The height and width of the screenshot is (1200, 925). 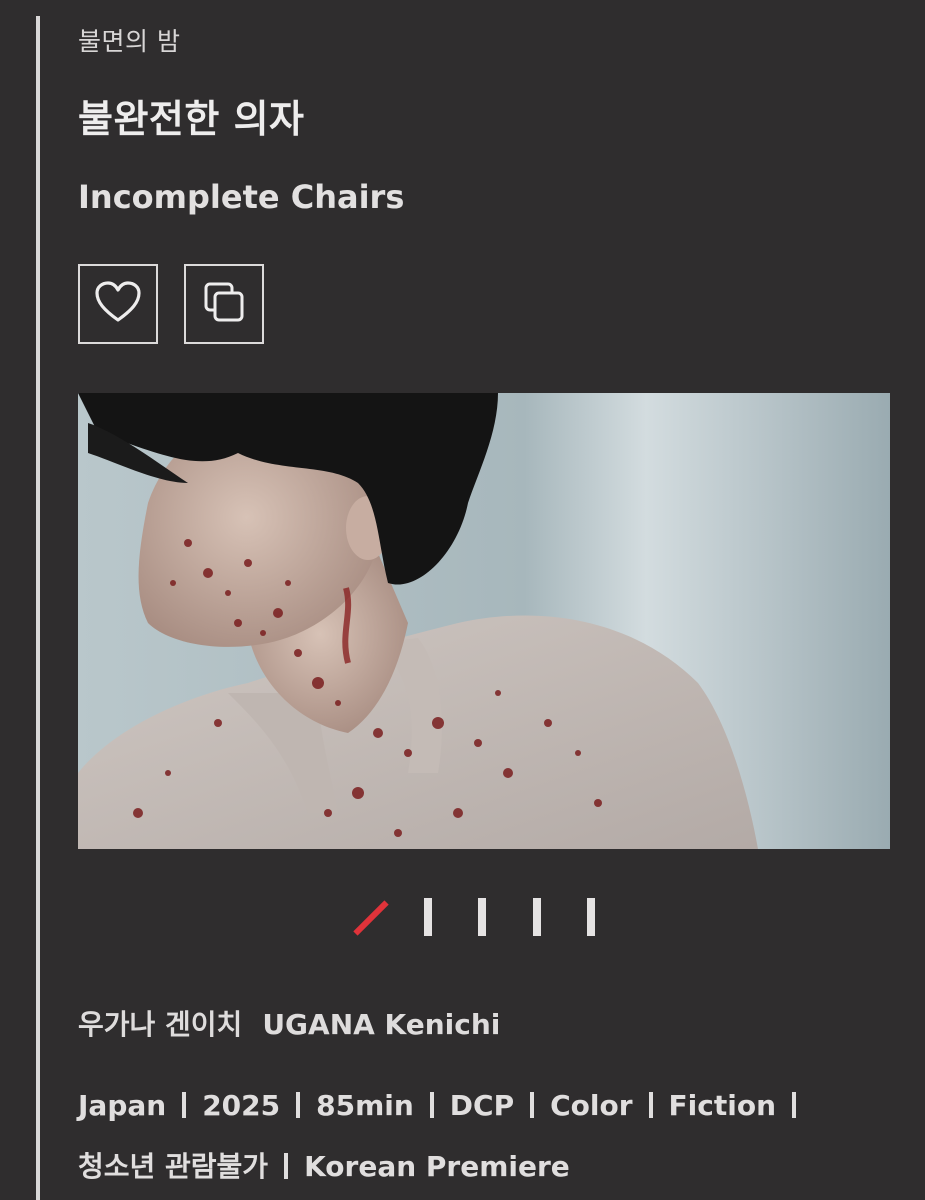 I want to click on director-name-english: UGANA Kenichi, so click(x=381, y=1024).